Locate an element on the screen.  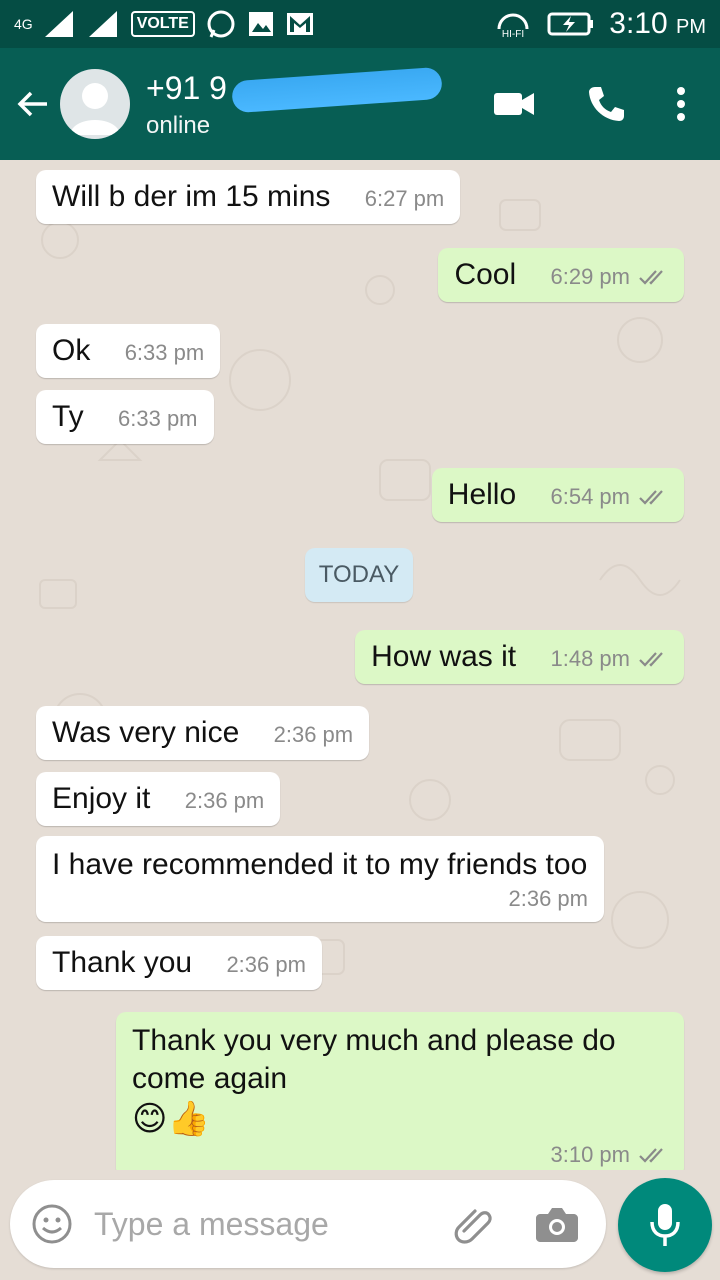
incoming-message: Thank you 2:36 pm is located at coordinates (179, 963).